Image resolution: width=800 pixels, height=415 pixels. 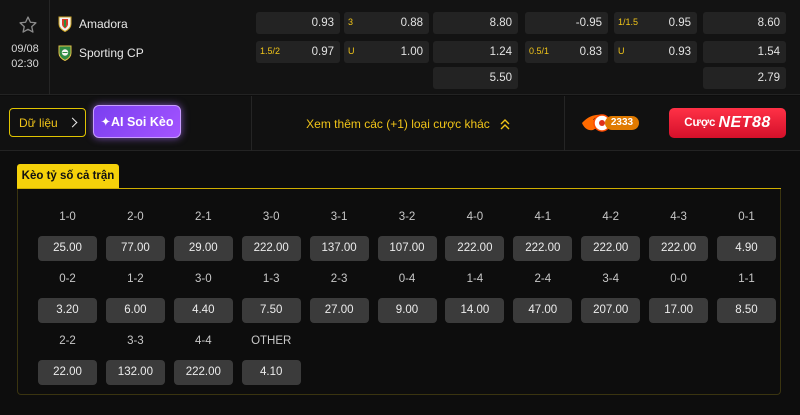 What do you see at coordinates (322, 52) in the screenshot?
I see `odds-value: 0.97` at bounding box center [322, 52].